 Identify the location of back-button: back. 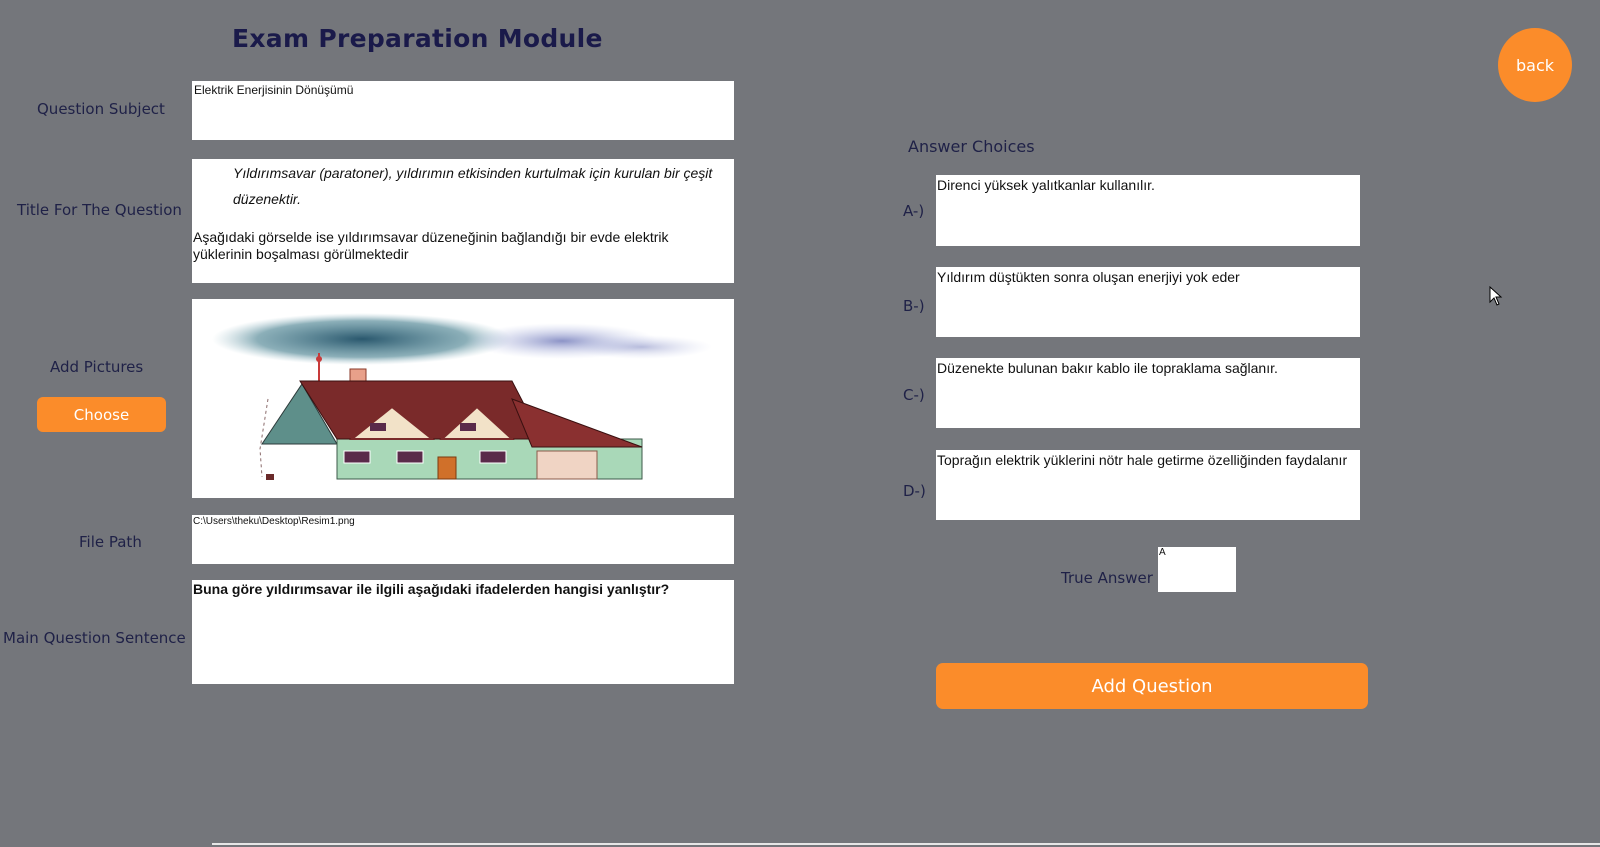
(1535, 65).